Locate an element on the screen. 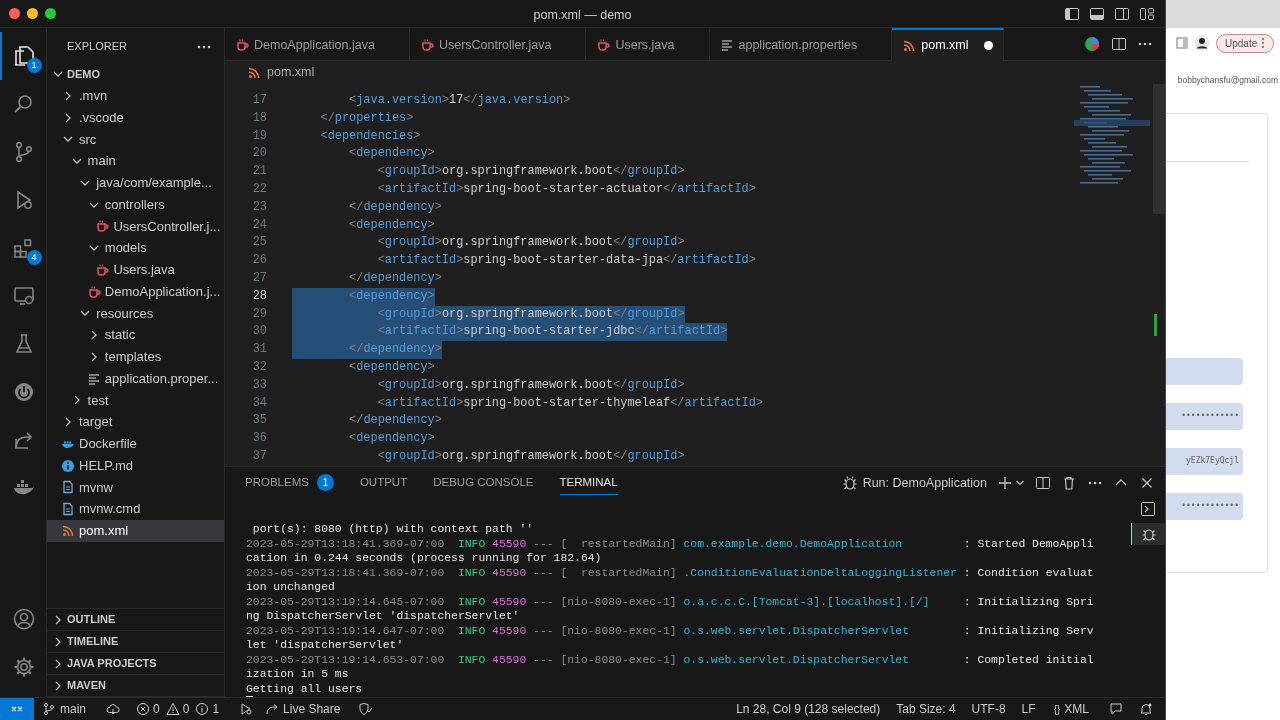  tree-item: test is located at coordinates (135, 400).